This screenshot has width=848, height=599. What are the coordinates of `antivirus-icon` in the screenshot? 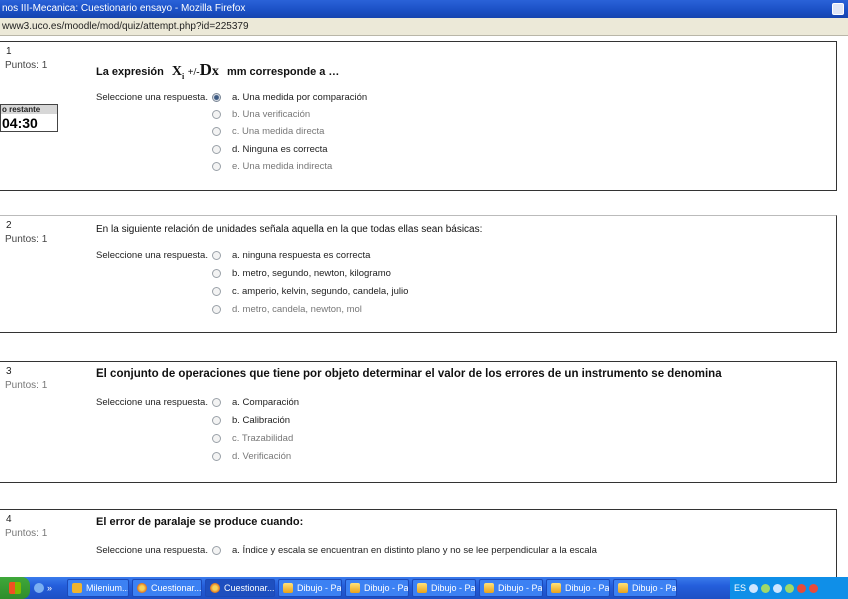 It's located at (802, 588).